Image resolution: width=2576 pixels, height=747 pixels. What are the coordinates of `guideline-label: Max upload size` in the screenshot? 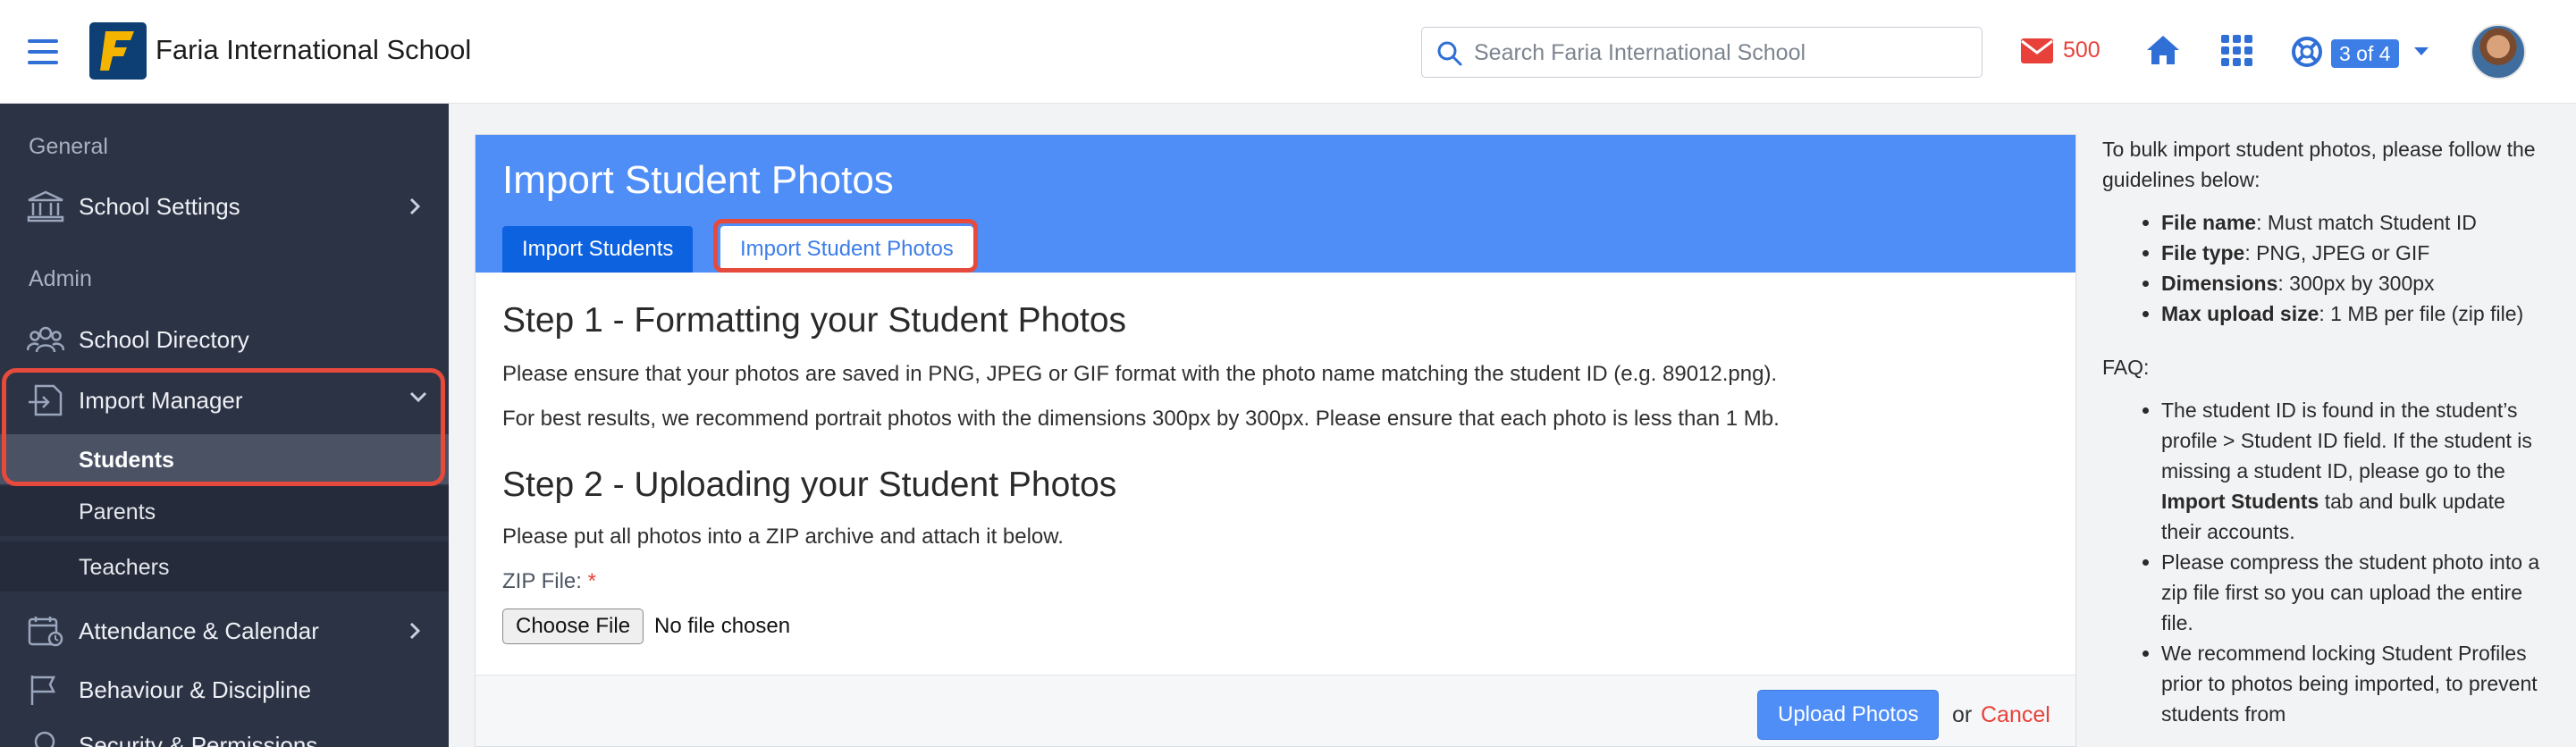 It's located at (2240, 313).